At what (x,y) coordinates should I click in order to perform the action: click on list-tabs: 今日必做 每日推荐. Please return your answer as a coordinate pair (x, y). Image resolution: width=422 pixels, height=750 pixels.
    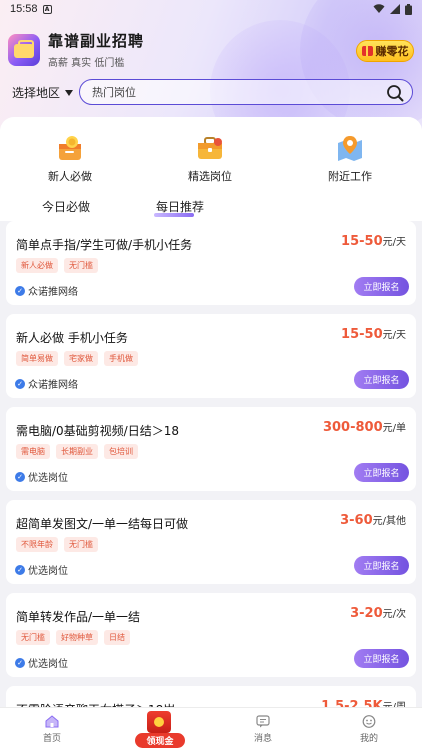
    Looking at the image, I should click on (211, 208).